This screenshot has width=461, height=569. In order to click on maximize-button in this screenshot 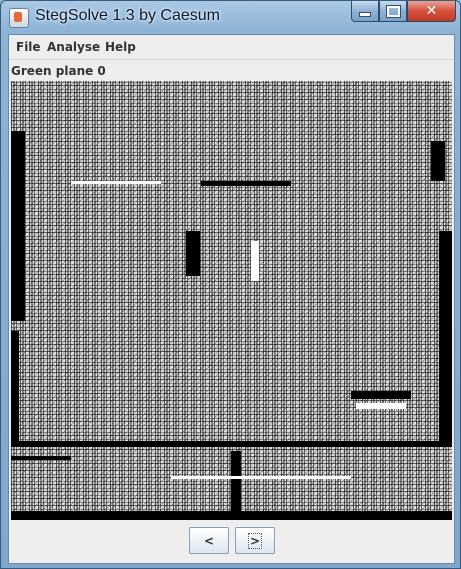, I will do `click(393, 11)`.